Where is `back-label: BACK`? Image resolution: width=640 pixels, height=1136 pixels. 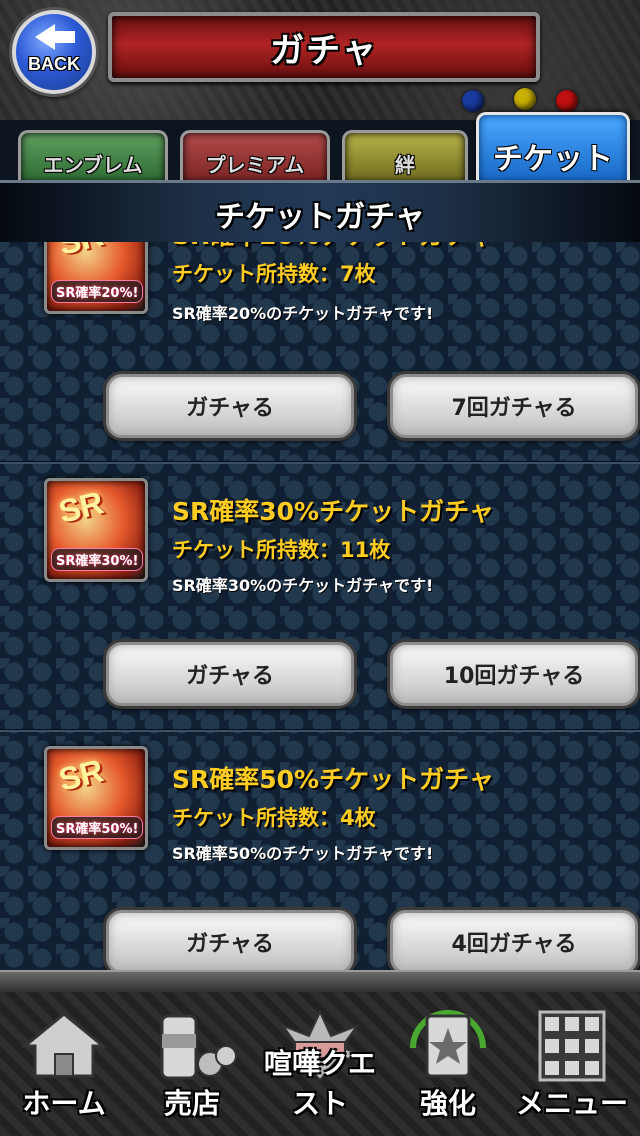
back-label: BACK is located at coordinates (54, 63).